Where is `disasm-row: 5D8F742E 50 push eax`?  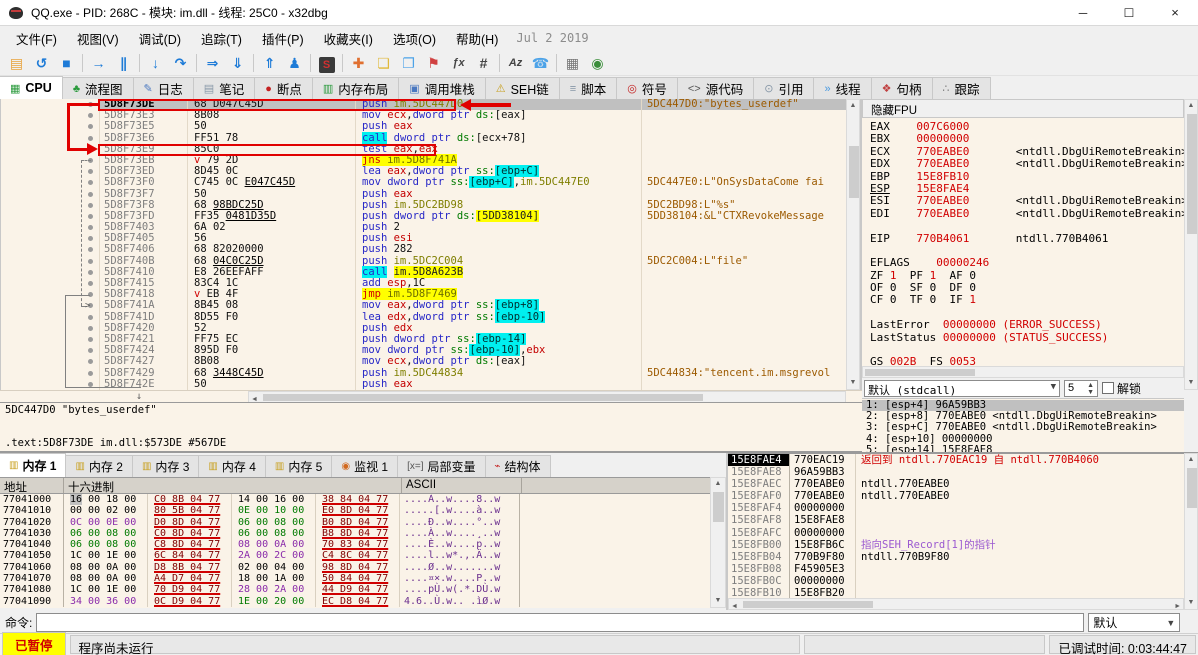
disasm-row: 5D8F742E 50 push eax is located at coordinates (423, 384).